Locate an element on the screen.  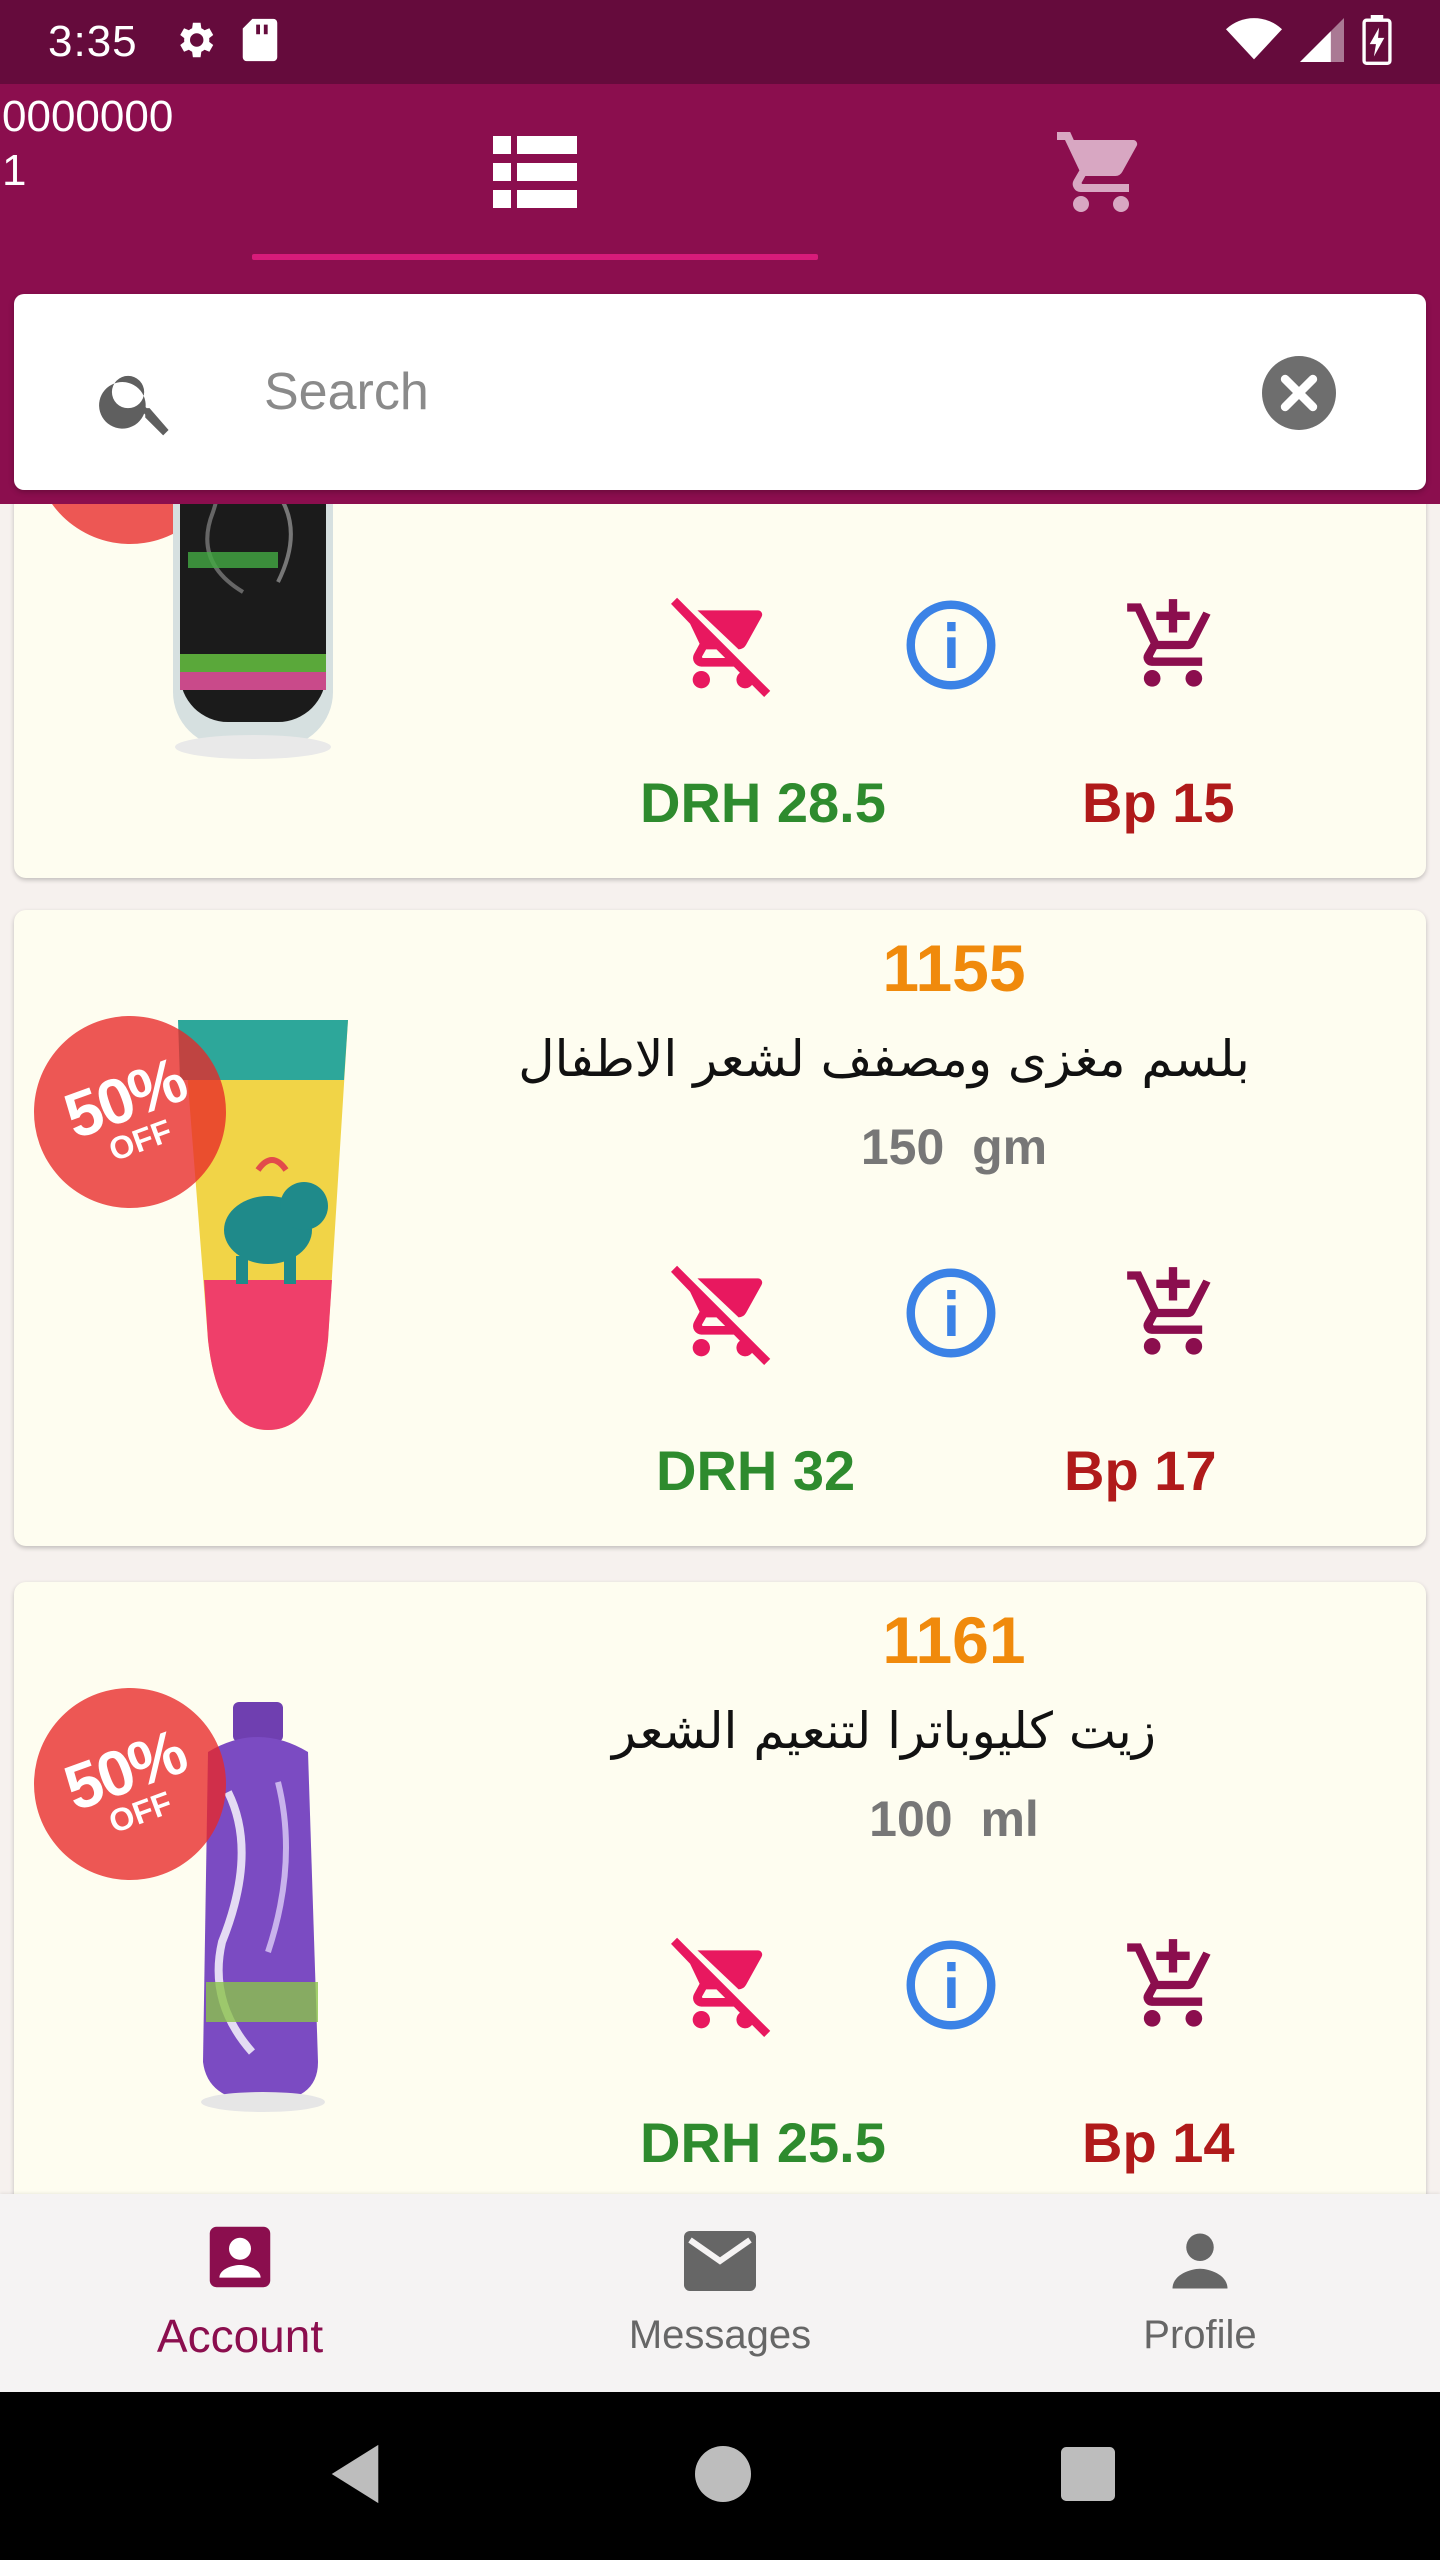
product-code: 1155 is located at coordinates (954, 968).